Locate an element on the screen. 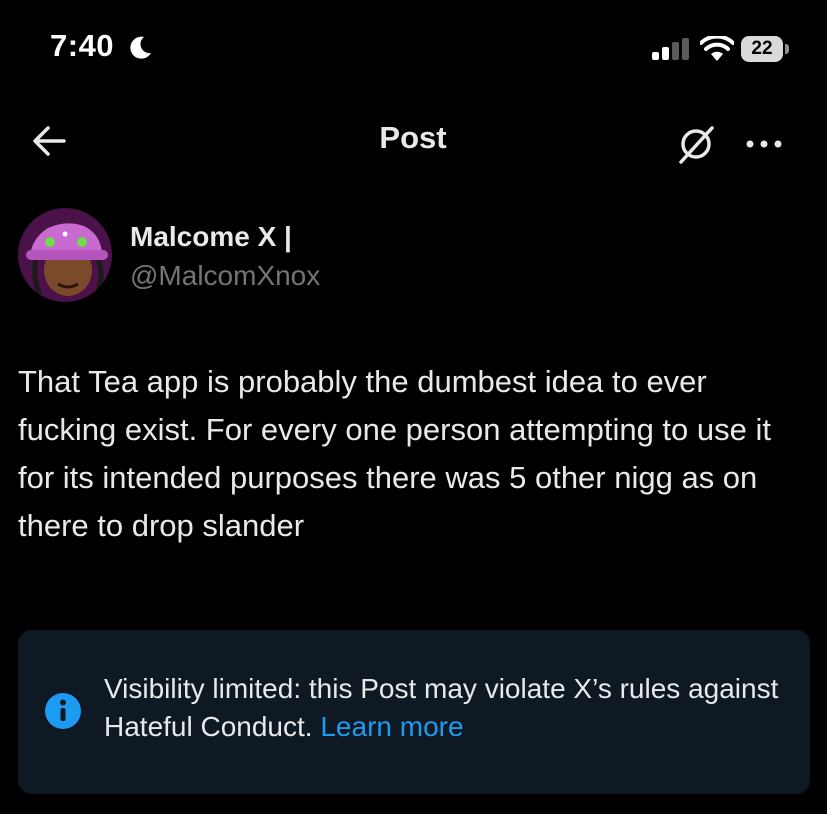  info-icon is located at coordinates (63, 711).